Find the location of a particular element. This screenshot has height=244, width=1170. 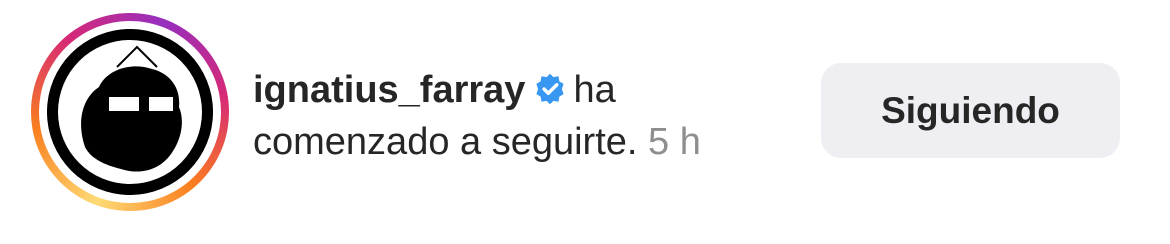

following-button: Siguiendo is located at coordinates (970, 110).